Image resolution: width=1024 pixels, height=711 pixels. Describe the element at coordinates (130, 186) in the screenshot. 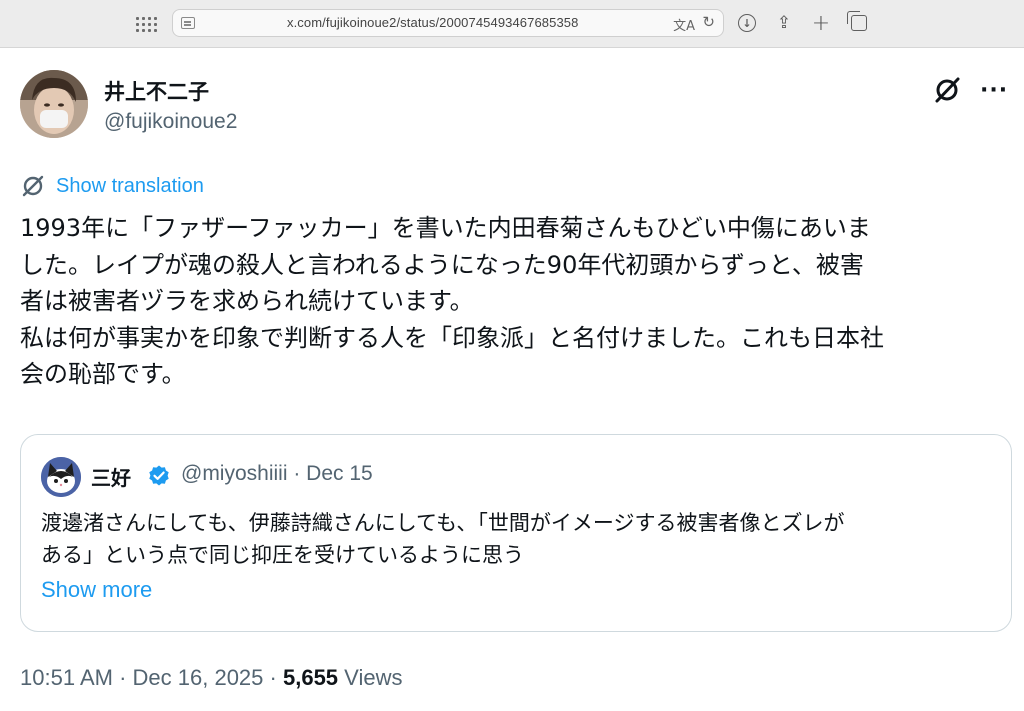

I see `show-translation-label: Show translation` at that location.